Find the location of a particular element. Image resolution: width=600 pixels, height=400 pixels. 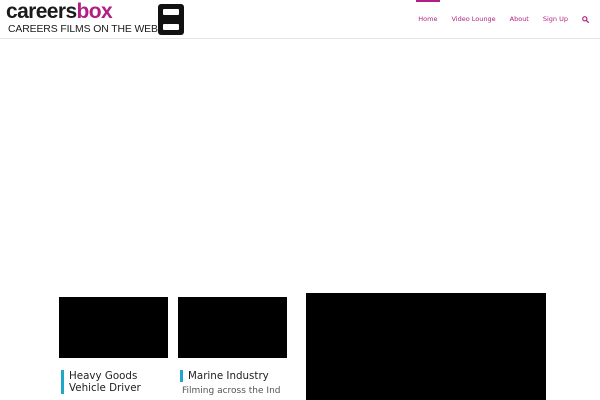

search-icon is located at coordinates (585, 19).